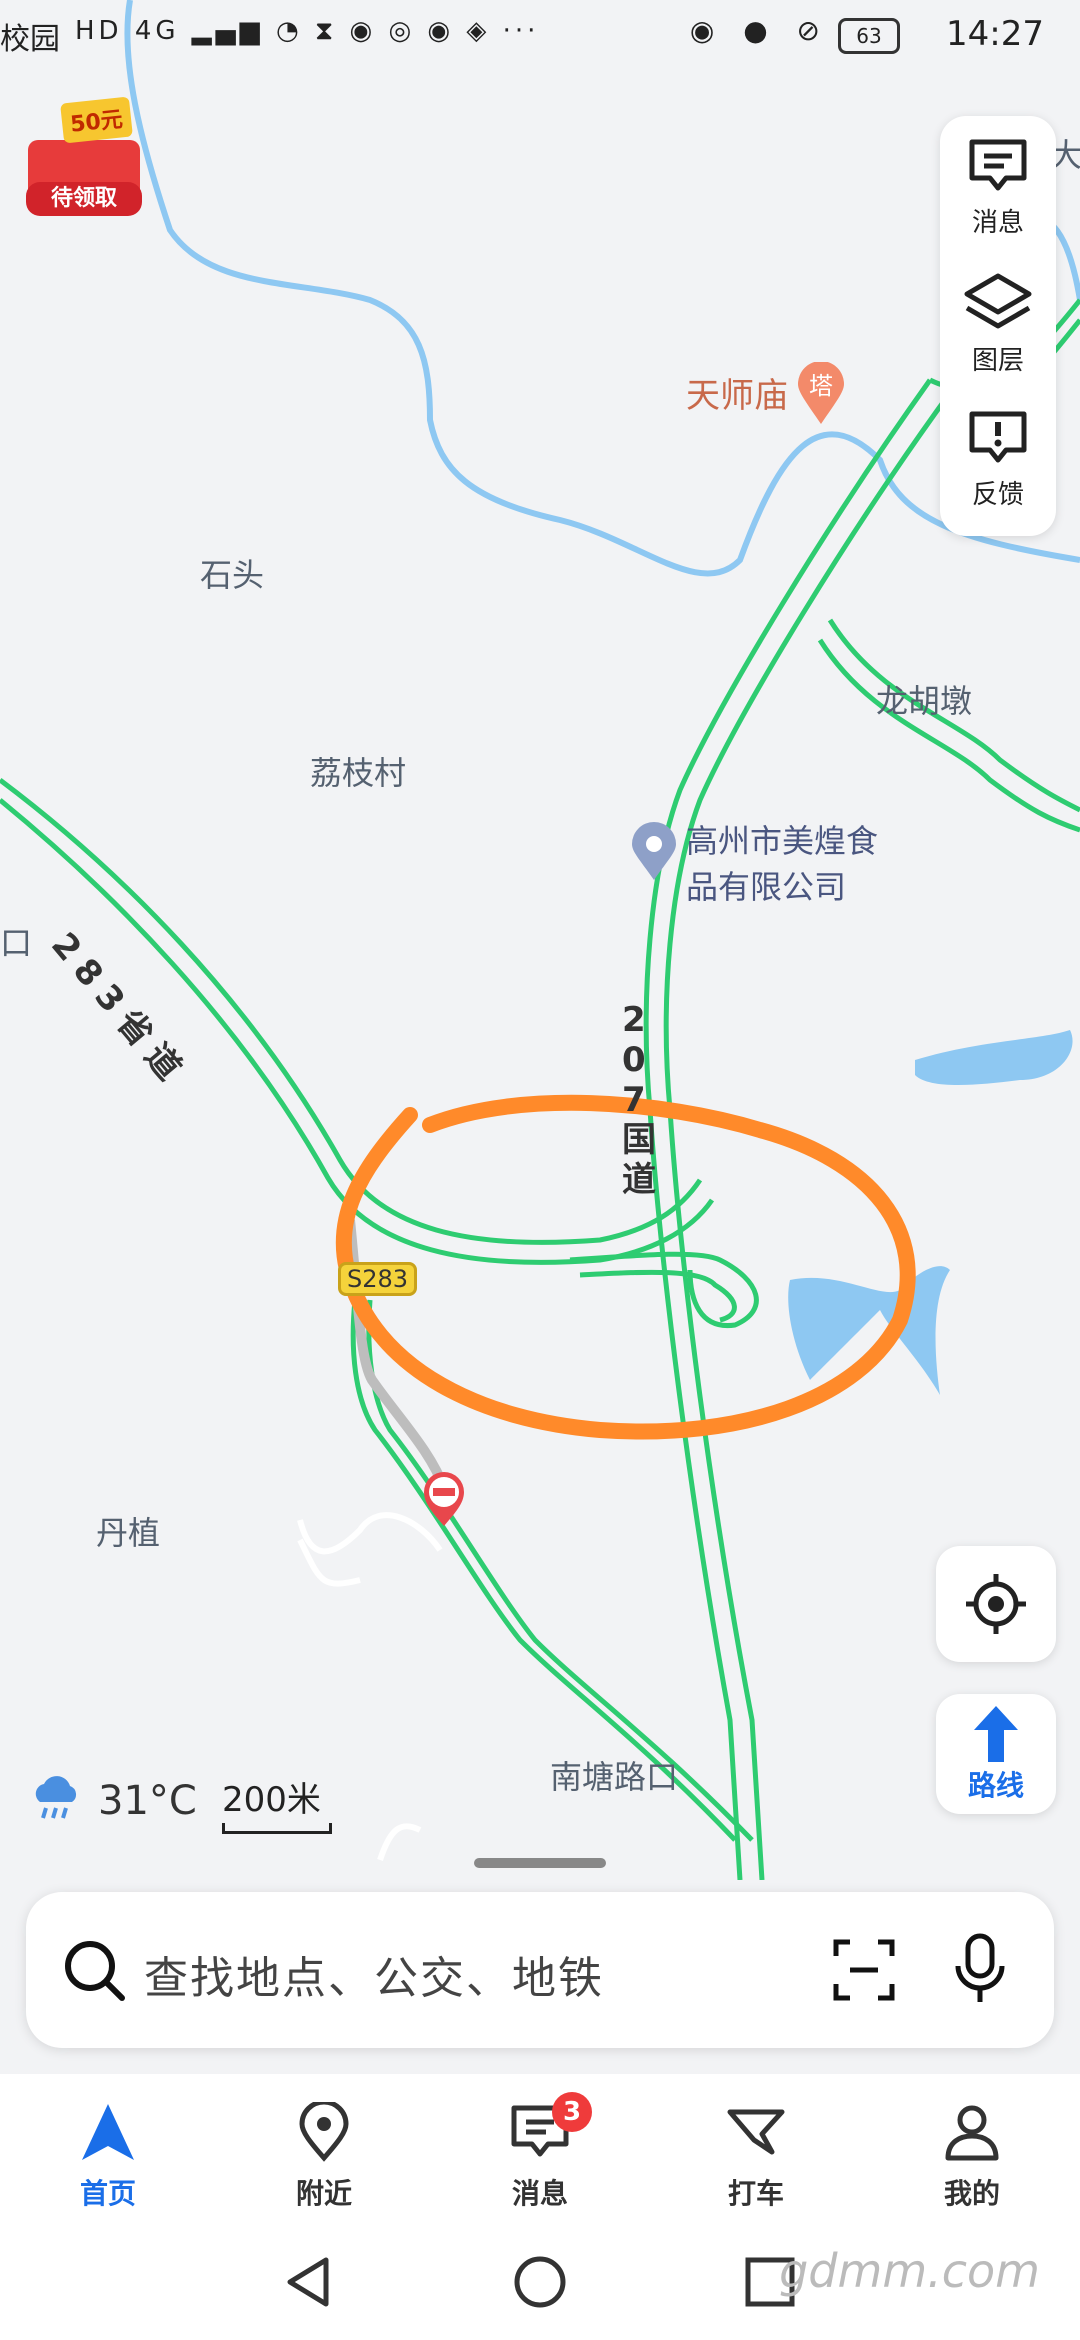  What do you see at coordinates (737, 392) in the screenshot?
I see `map-label-tianshimiao: 天师庙` at bounding box center [737, 392].